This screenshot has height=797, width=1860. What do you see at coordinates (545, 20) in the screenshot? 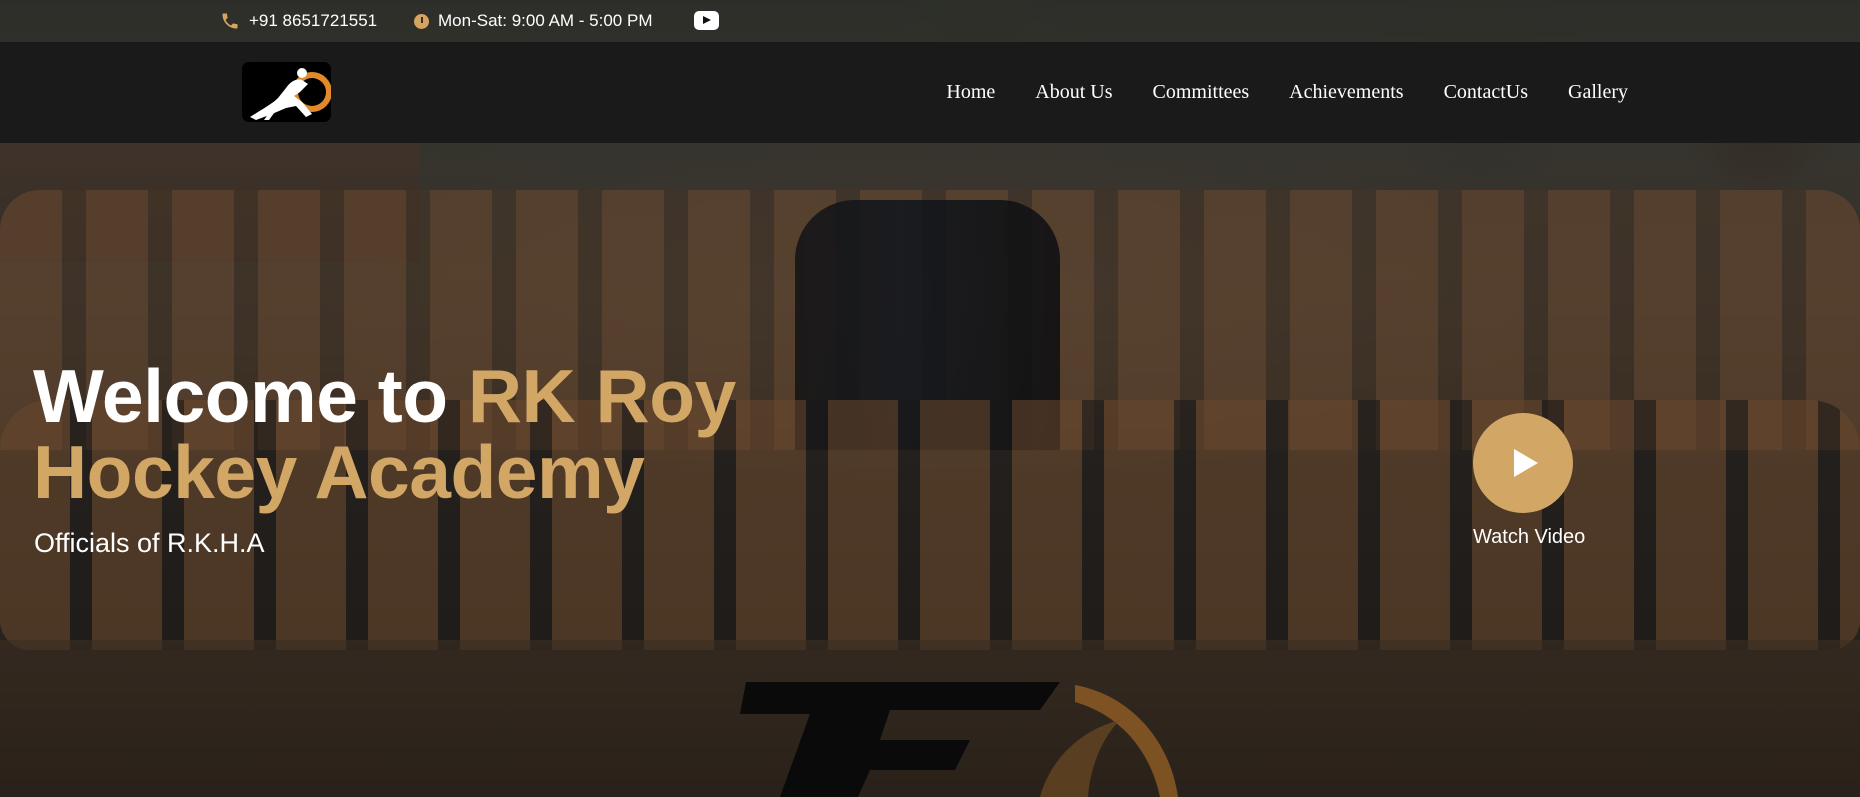
I see `hours-text: Mon-Sat: 9:00 AM - 5:00 PM` at bounding box center [545, 20].